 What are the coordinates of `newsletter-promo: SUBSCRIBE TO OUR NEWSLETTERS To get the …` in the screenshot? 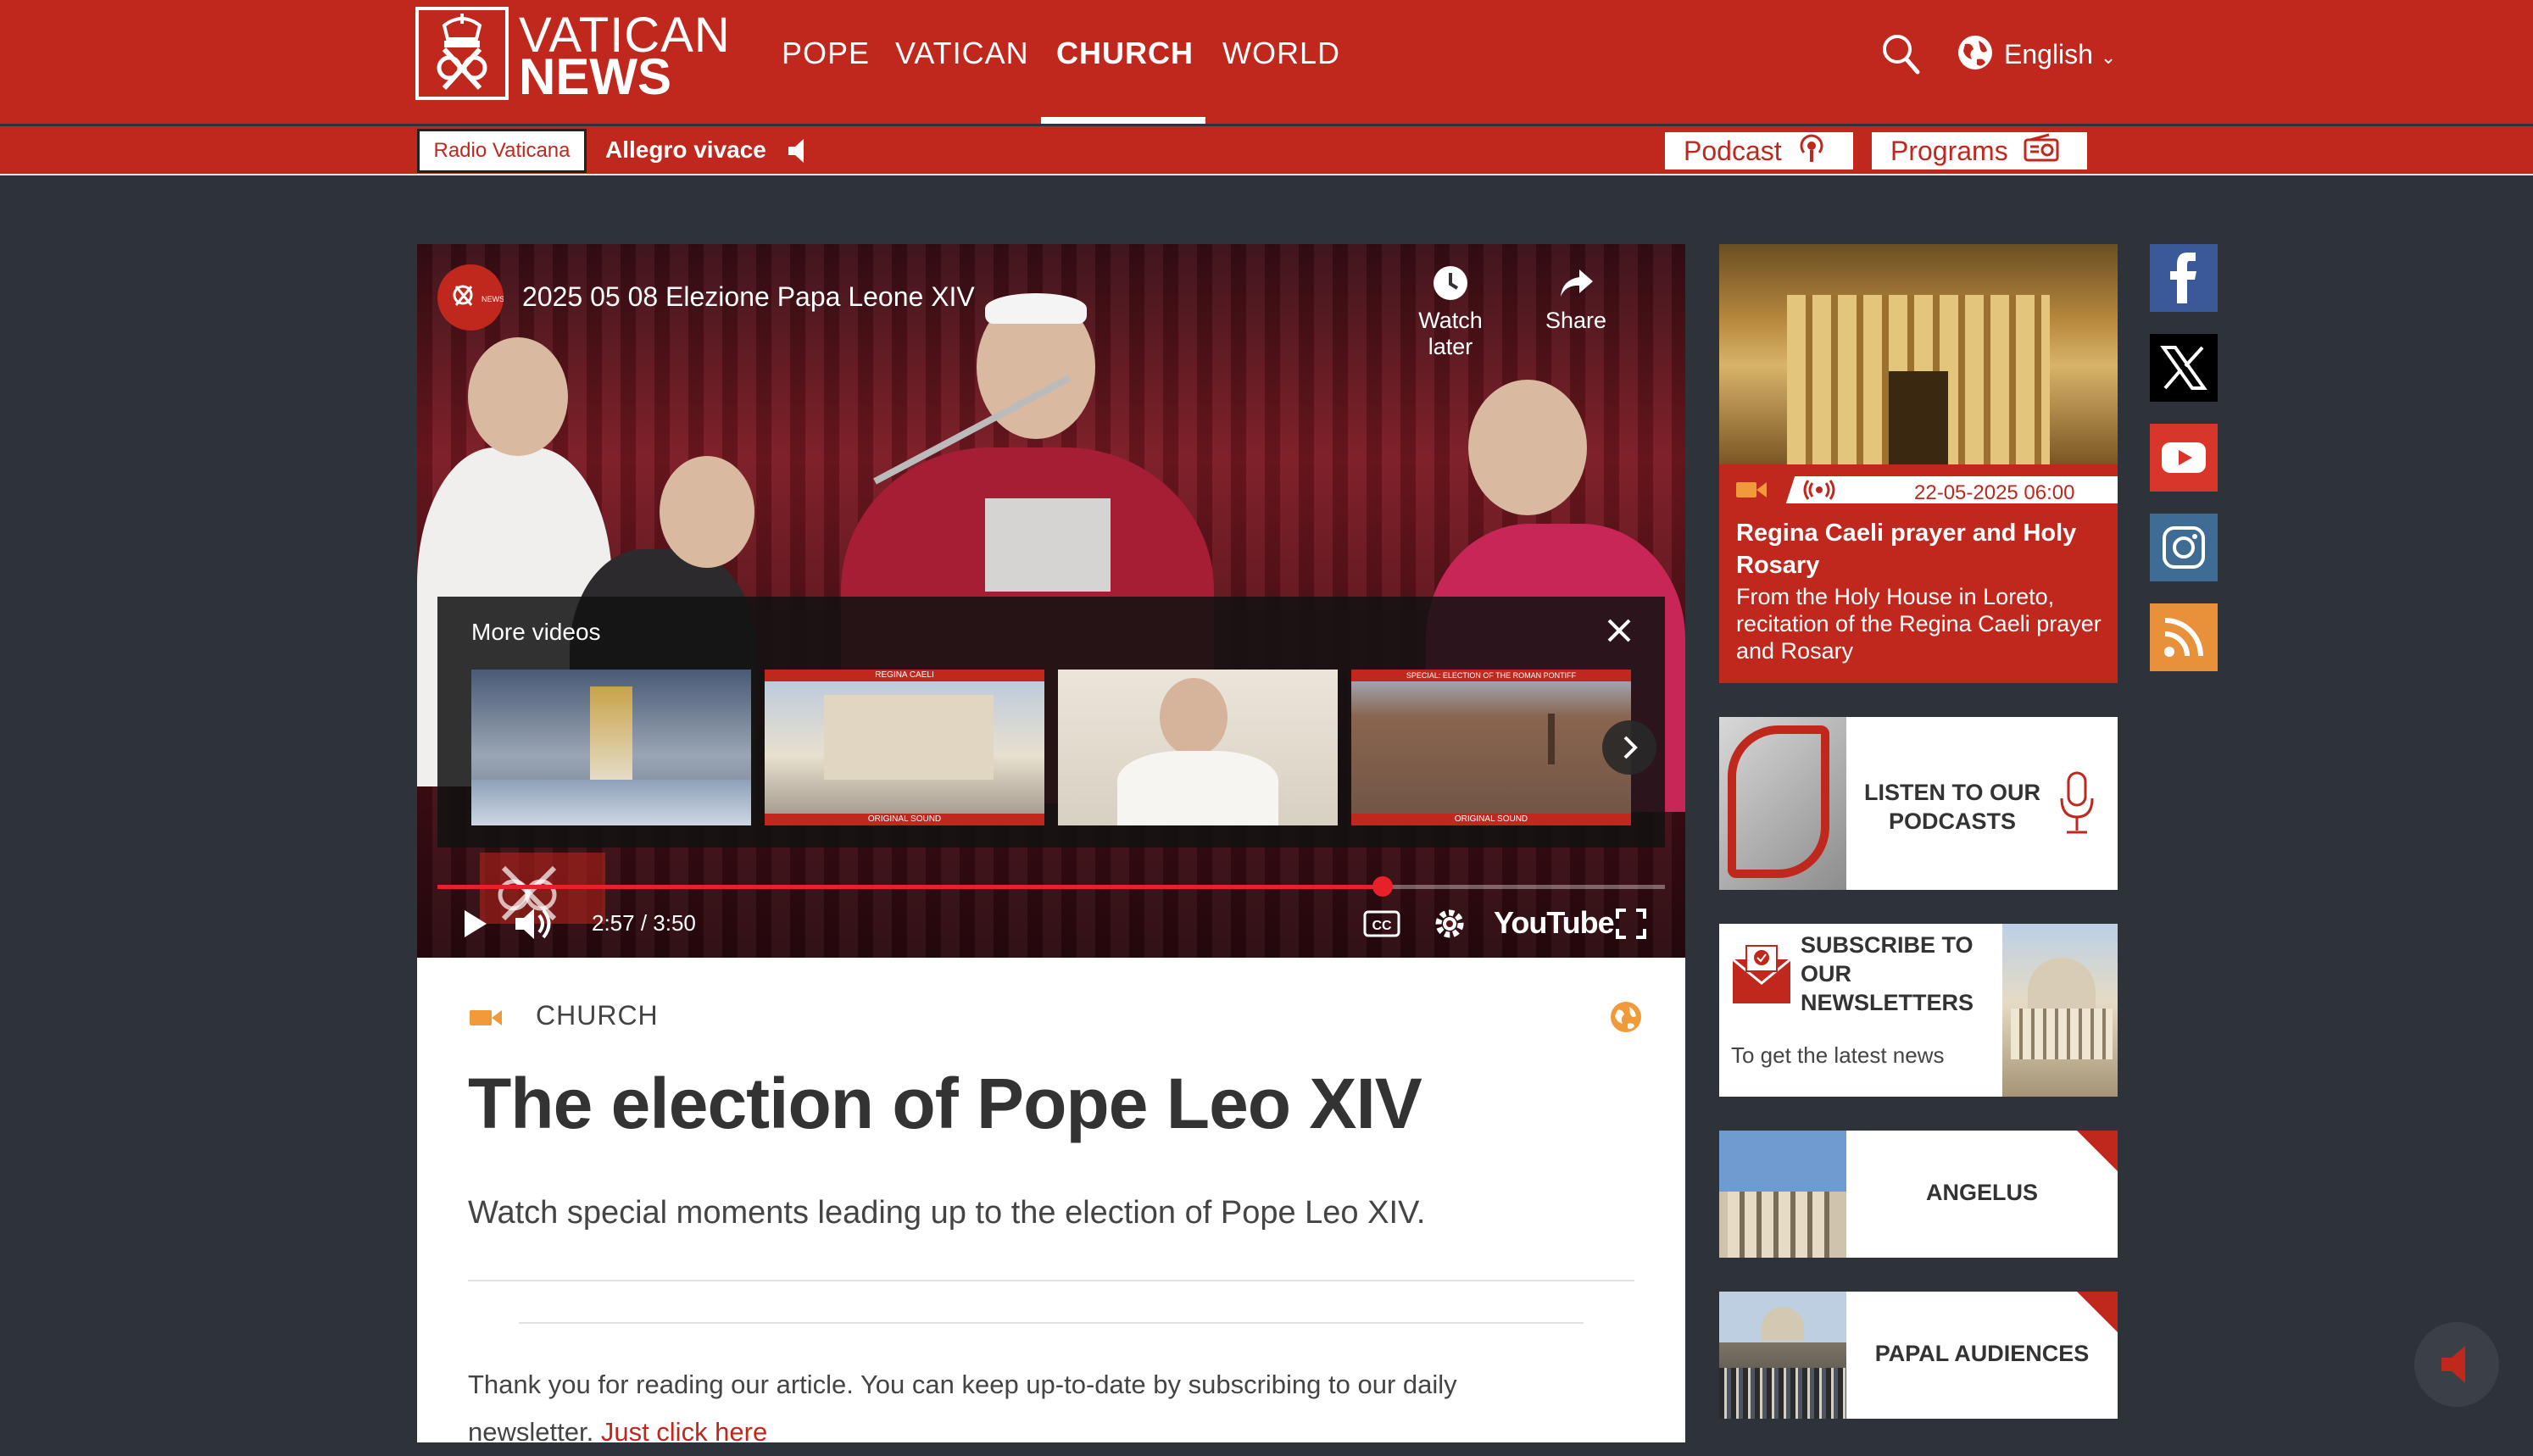 It's located at (1918, 1011).